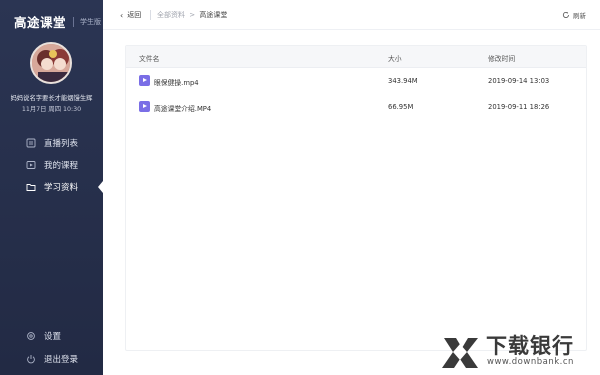 Image resolution: width=600 pixels, height=375 pixels. I want to click on brand-tag: 学生版, so click(91, 21).